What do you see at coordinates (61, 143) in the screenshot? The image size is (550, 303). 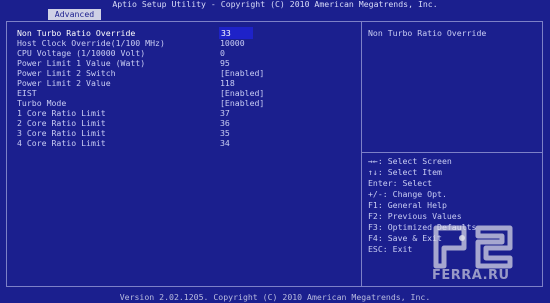 I see `setting-label: 4 Core Ratio Limit` at bounding box center [61, 143].